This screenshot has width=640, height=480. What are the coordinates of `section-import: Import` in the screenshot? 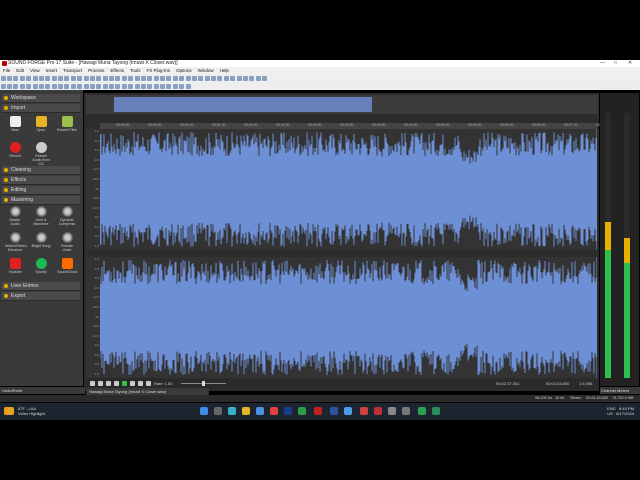 It's located at (41, 108).